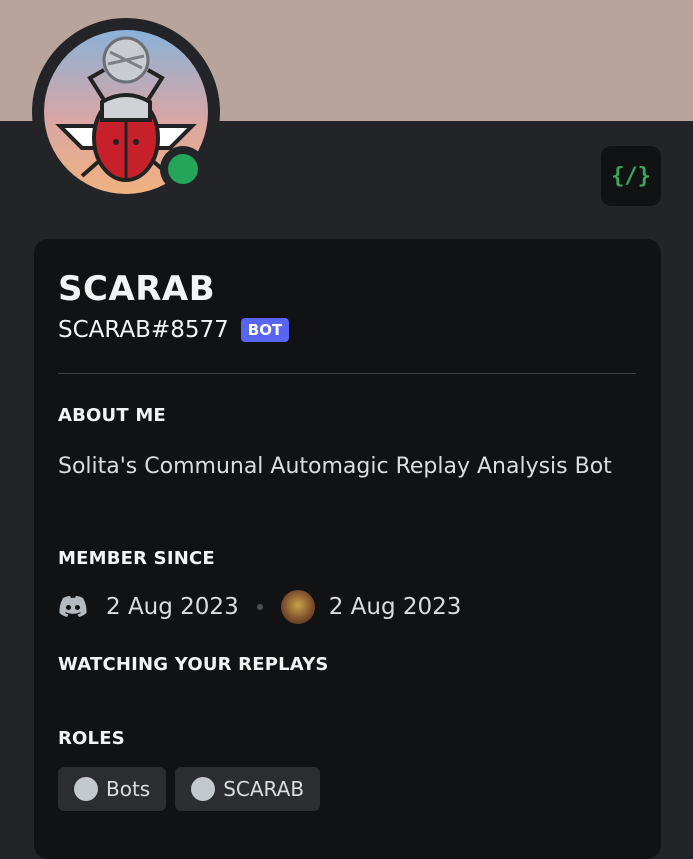 The width and height of the screenshot is (693, 859). Describe the element at coordinates (395, 607) in the screenshot. I see `server-join-date: 2 Aug 2023` at that location.